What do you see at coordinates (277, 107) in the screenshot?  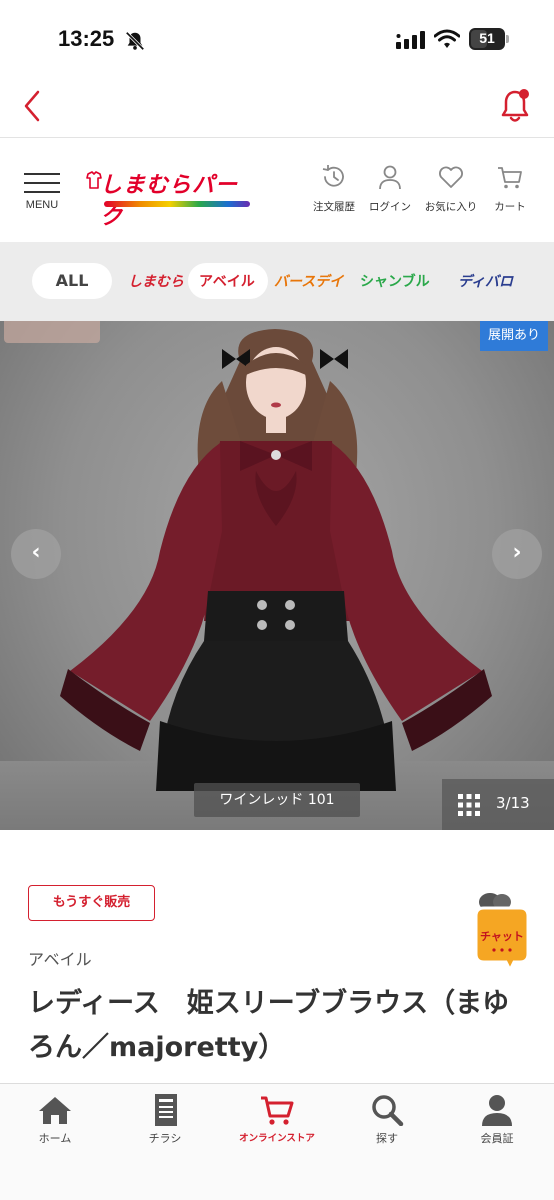 I see `app-bar` at bounding box center [277, 107].